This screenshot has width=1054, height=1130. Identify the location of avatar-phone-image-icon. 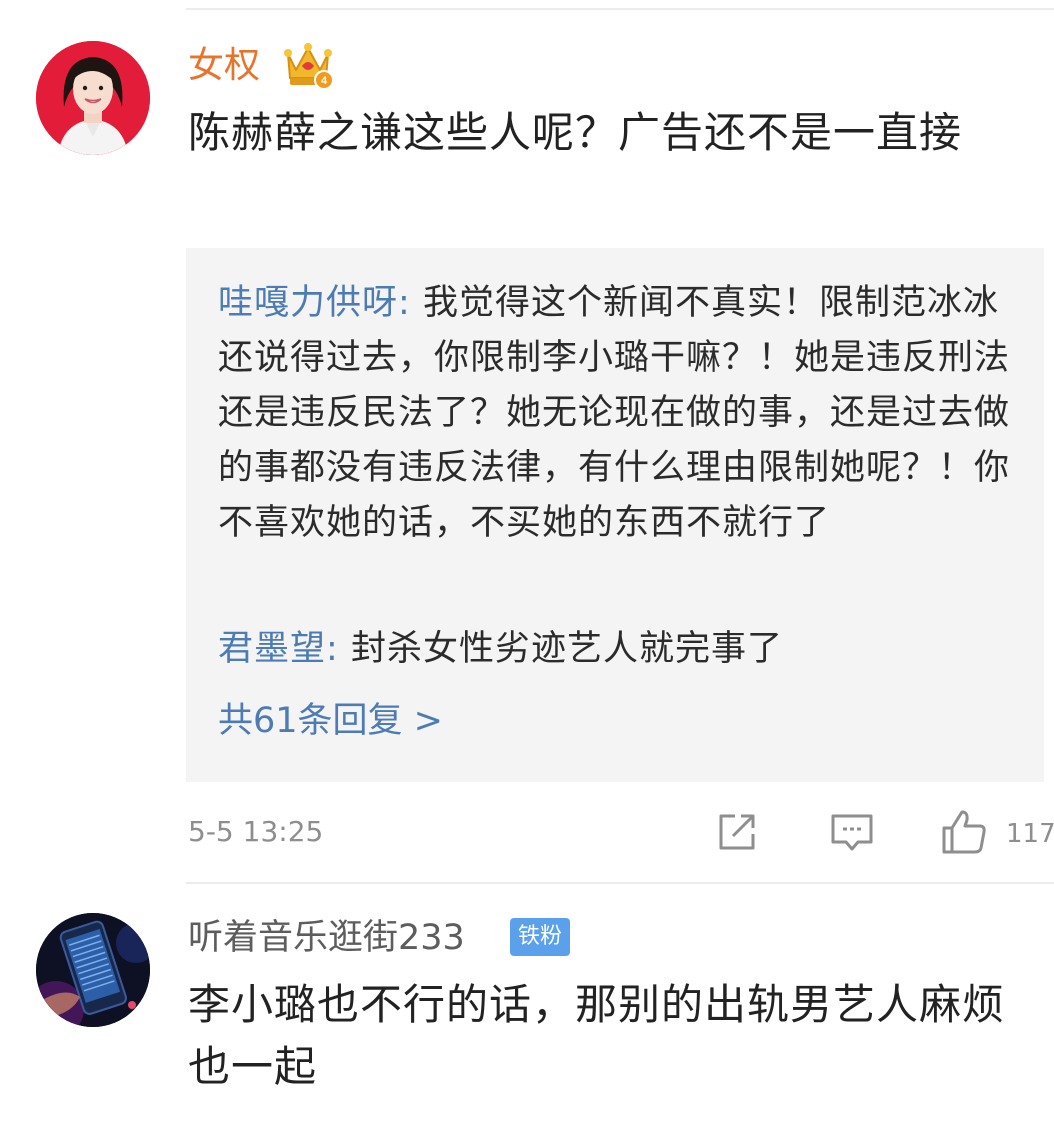
(93, 970).